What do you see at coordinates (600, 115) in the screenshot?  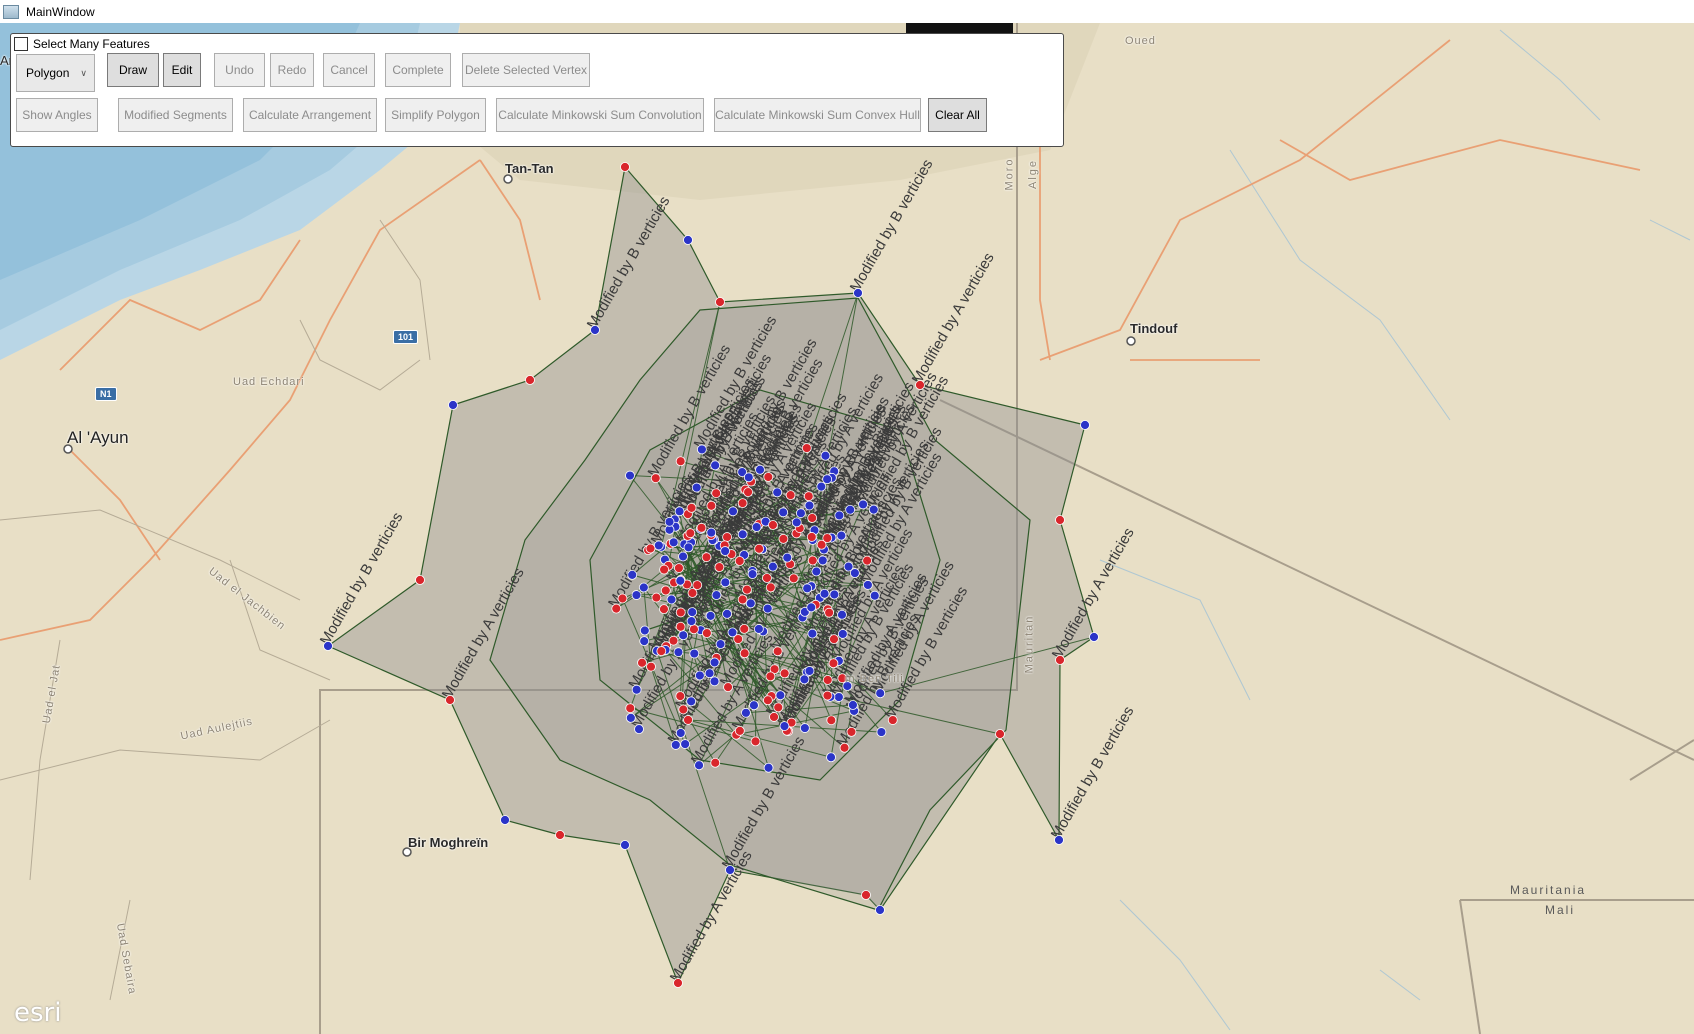 I see `mink-conv-button: Calculate Minkowski Sum Convolution` at bounding box center [600, 115].